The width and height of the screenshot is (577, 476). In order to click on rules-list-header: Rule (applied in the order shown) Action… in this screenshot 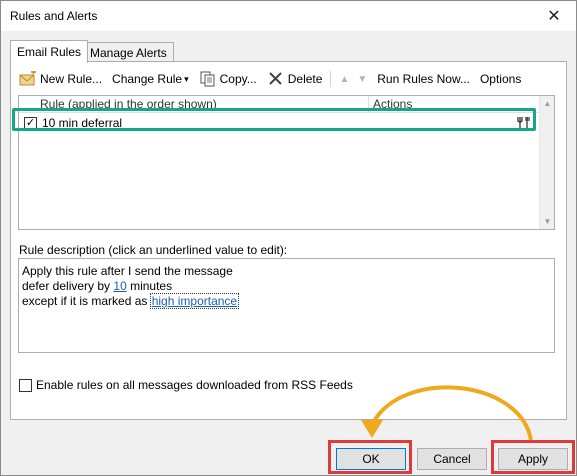, I will do `click(279, 104)`.